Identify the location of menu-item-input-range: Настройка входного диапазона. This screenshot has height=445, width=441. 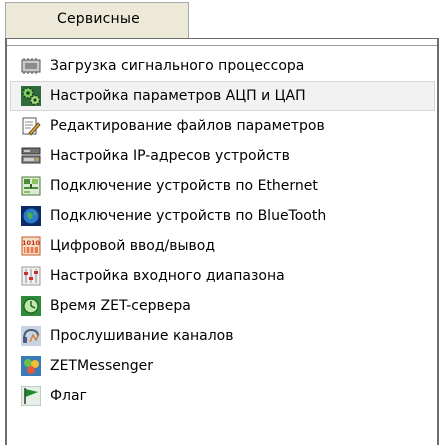
(222, 276).